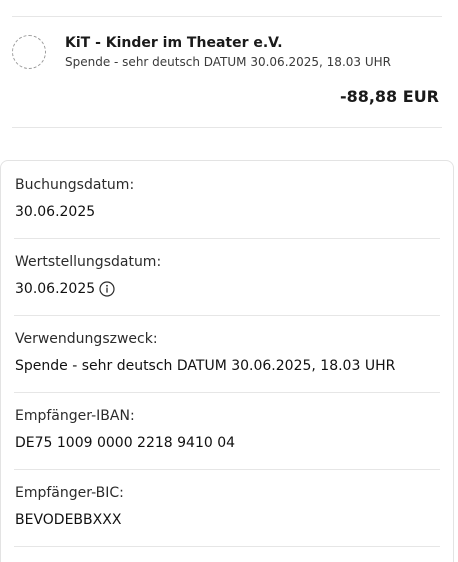  Describe the element at coordinates (55, 289) in the screenshot. I see `value-date-text: 30.06.2025` at that location.